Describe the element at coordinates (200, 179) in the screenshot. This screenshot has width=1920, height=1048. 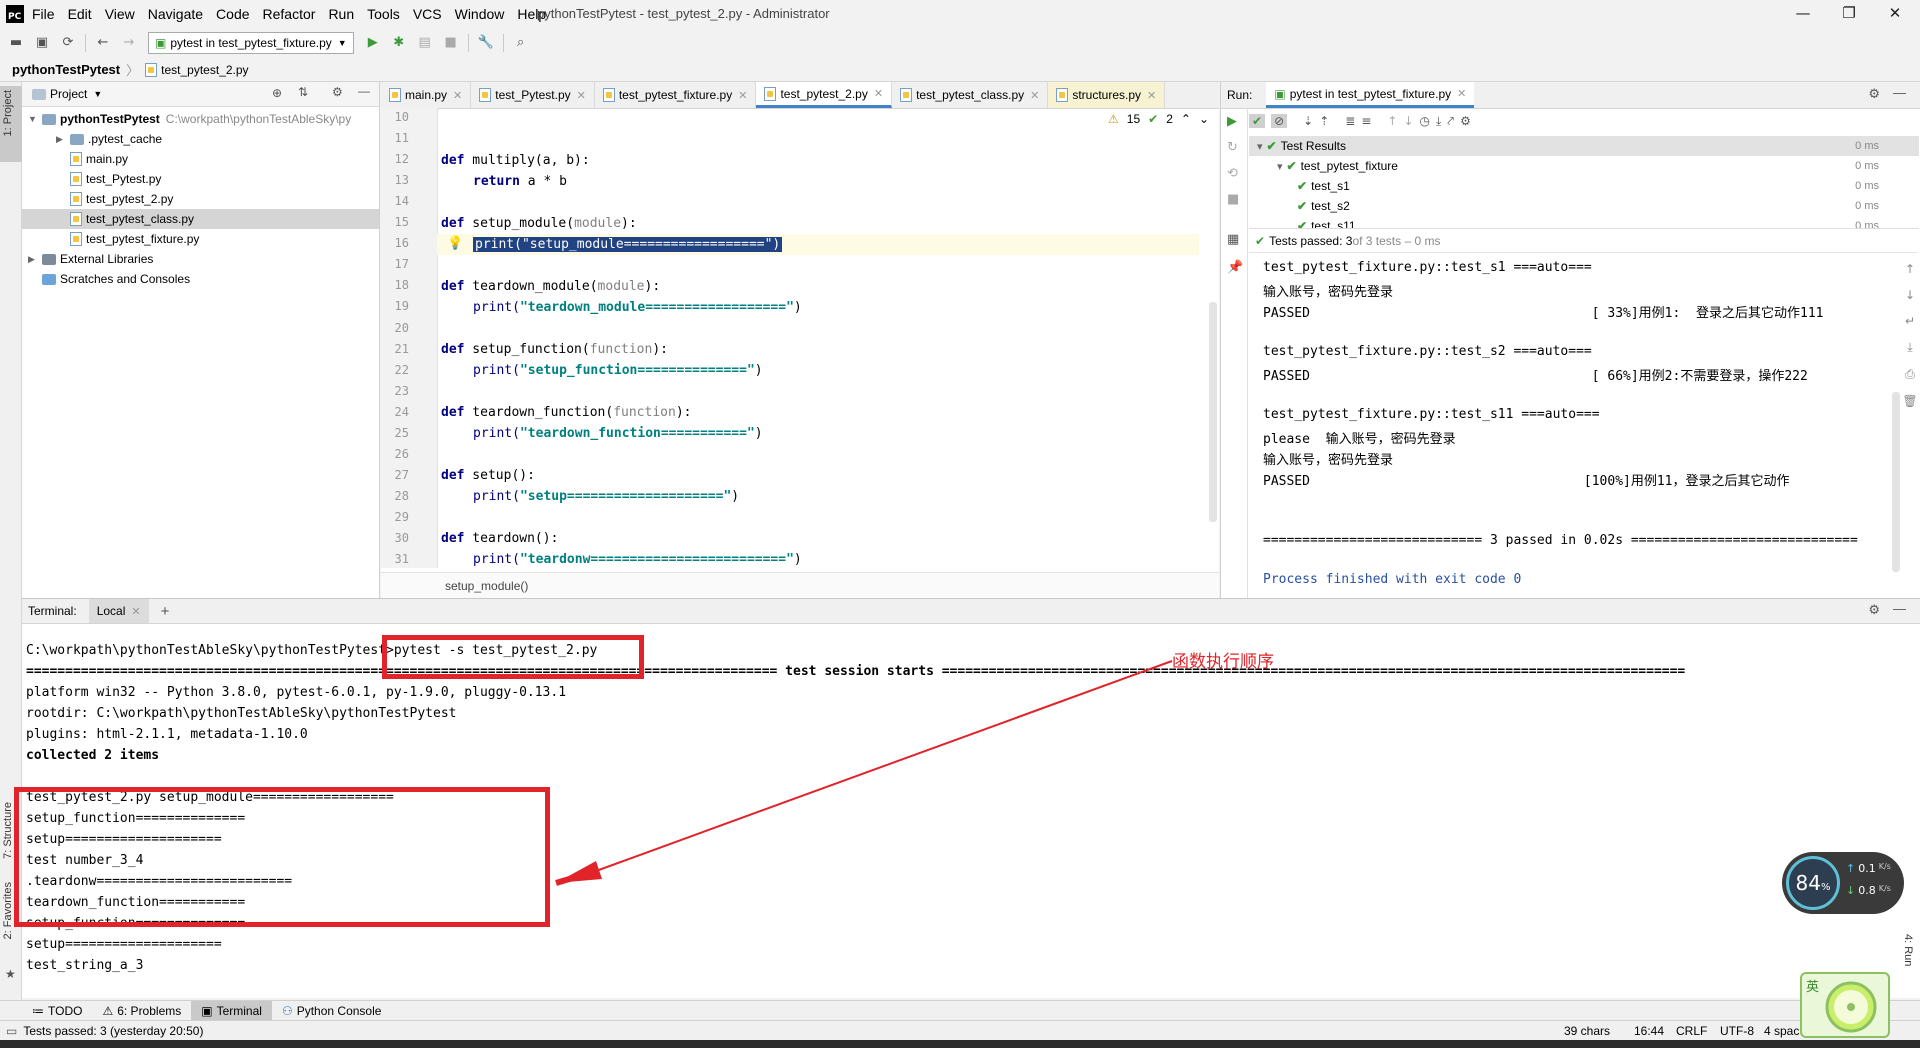
I see `project-tree-item: test_Pytest.py` at that location.